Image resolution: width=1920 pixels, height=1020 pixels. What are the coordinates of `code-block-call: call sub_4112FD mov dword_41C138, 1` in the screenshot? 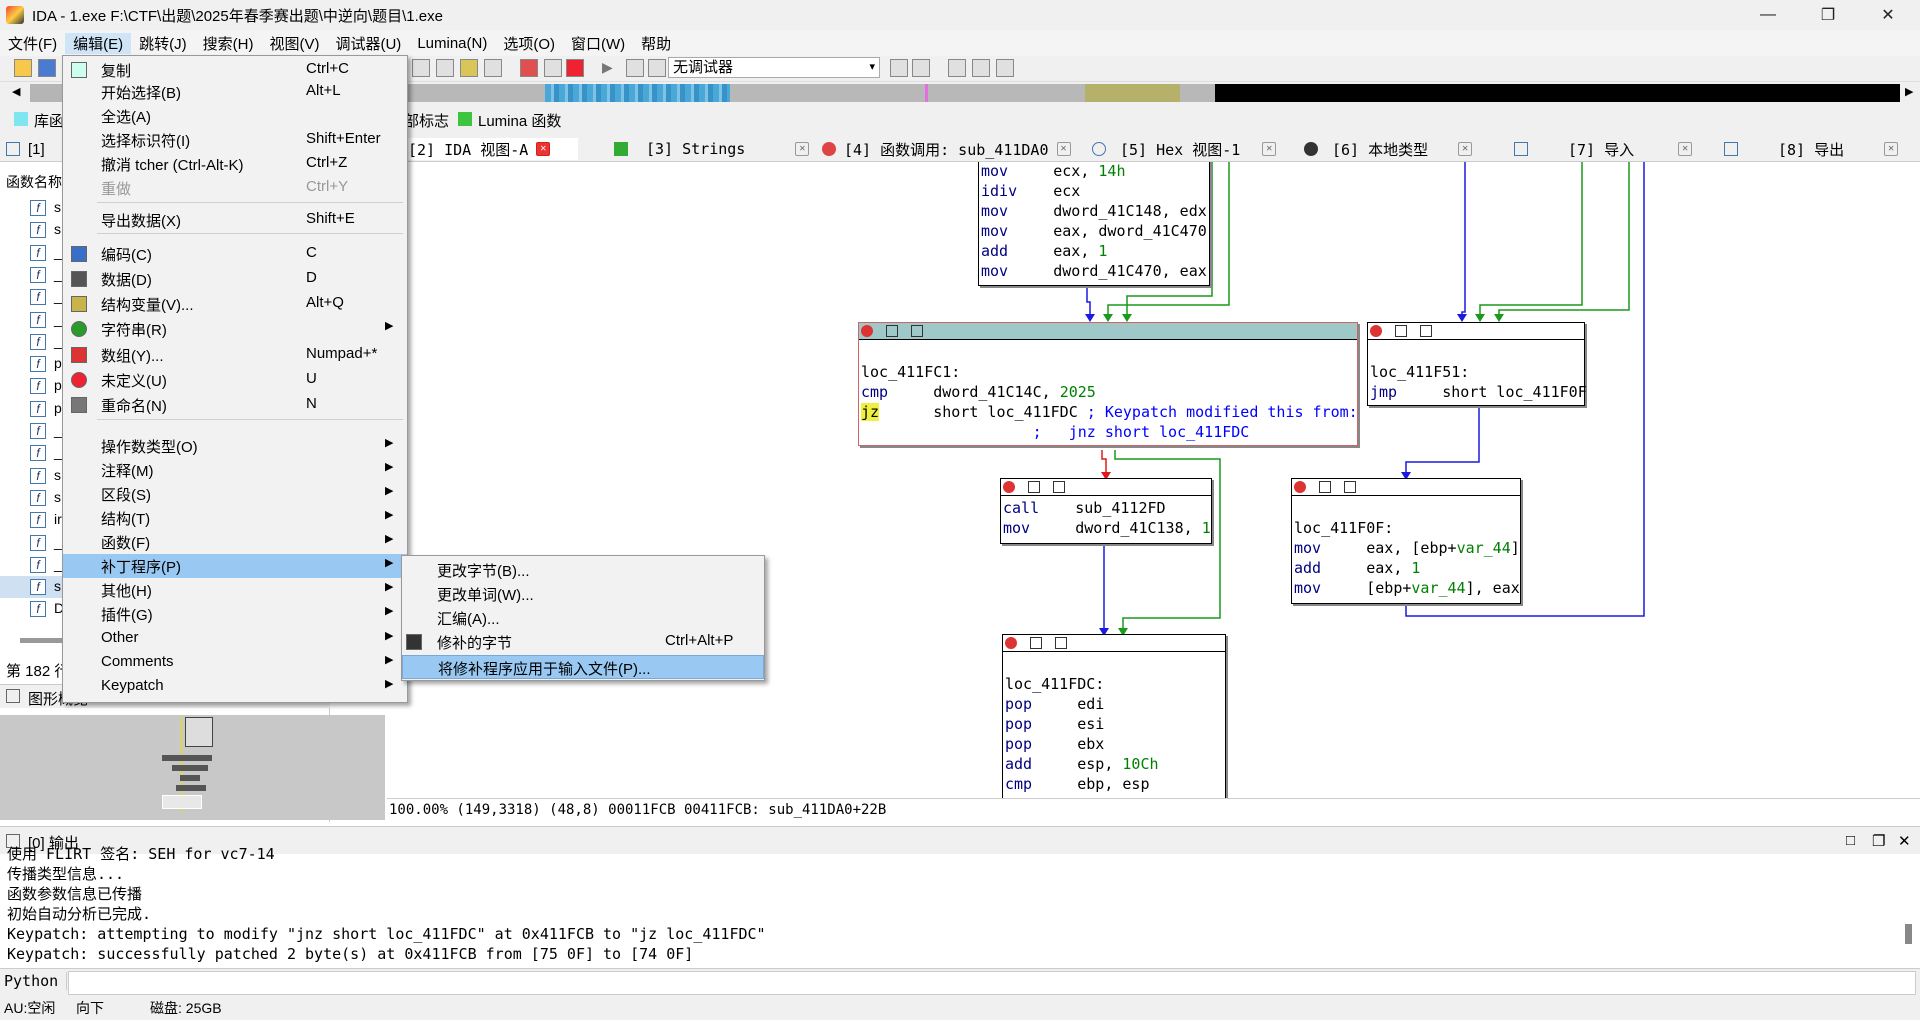 It's located at (1106, 511).